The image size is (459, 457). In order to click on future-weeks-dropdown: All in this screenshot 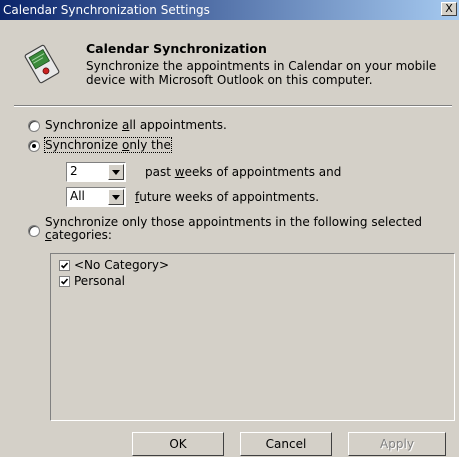, I will do `click(96, 197)`.